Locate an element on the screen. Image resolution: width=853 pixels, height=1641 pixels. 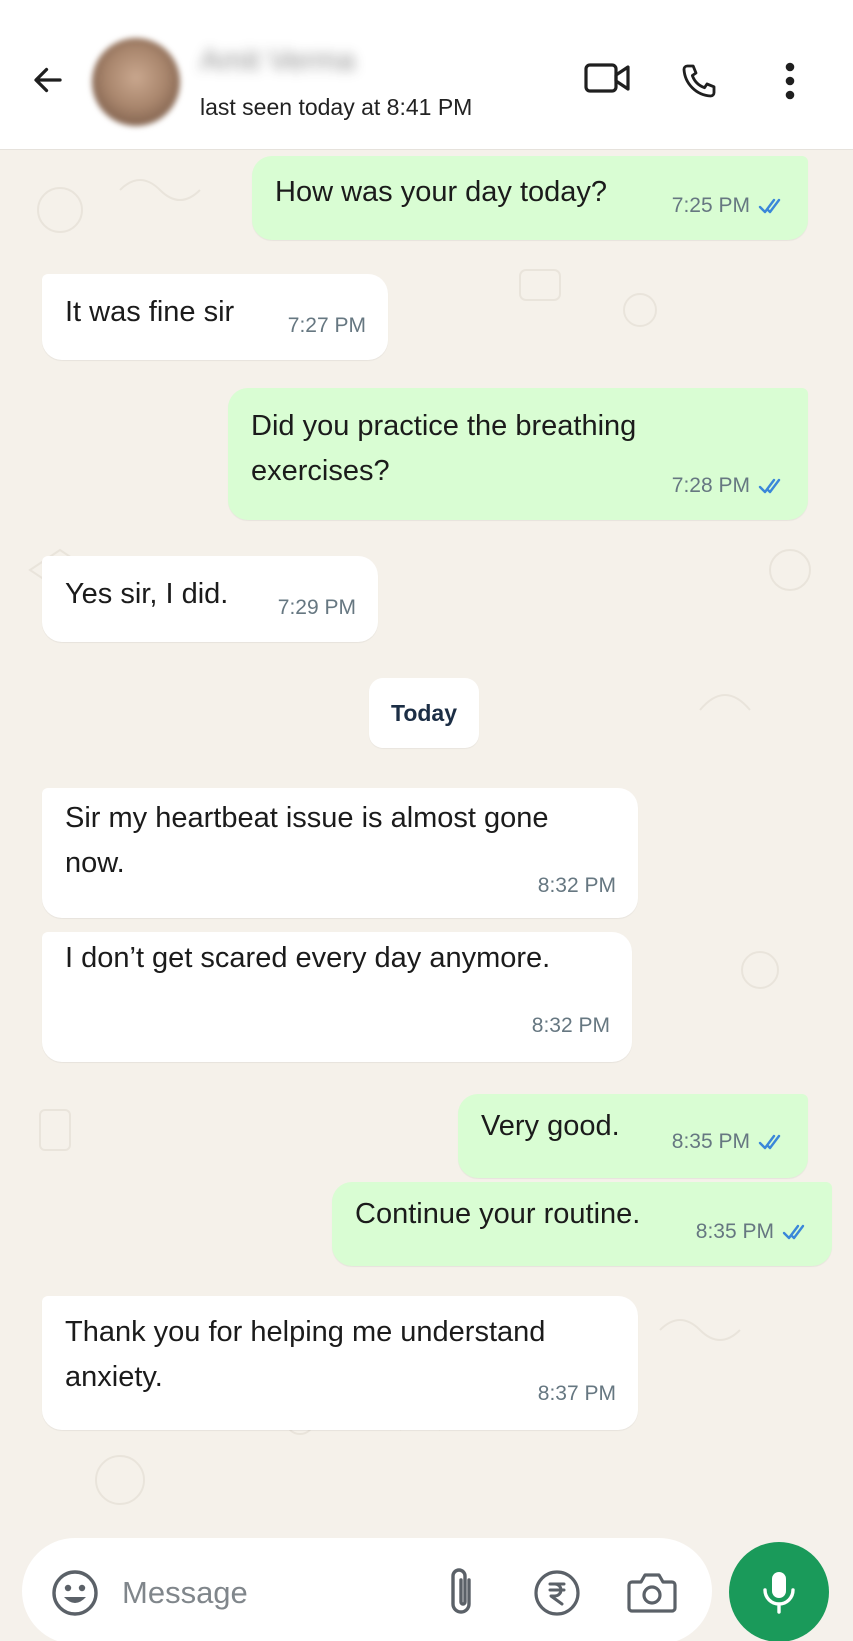
arrow-left-icon is located at coordinates (48, 80).